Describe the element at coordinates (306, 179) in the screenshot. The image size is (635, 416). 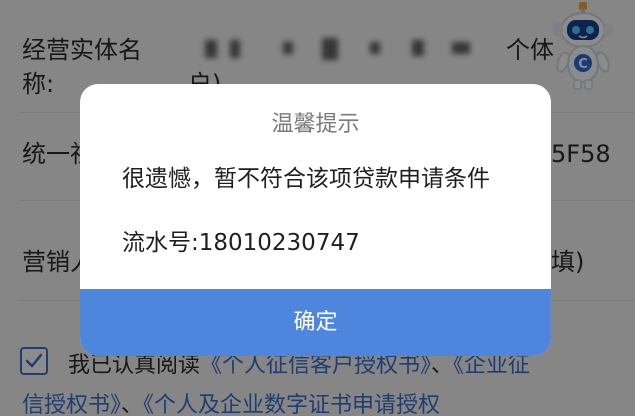
I see `dialog-message: 很遗憾，暂不符合该项贷款申请条件` at that location.